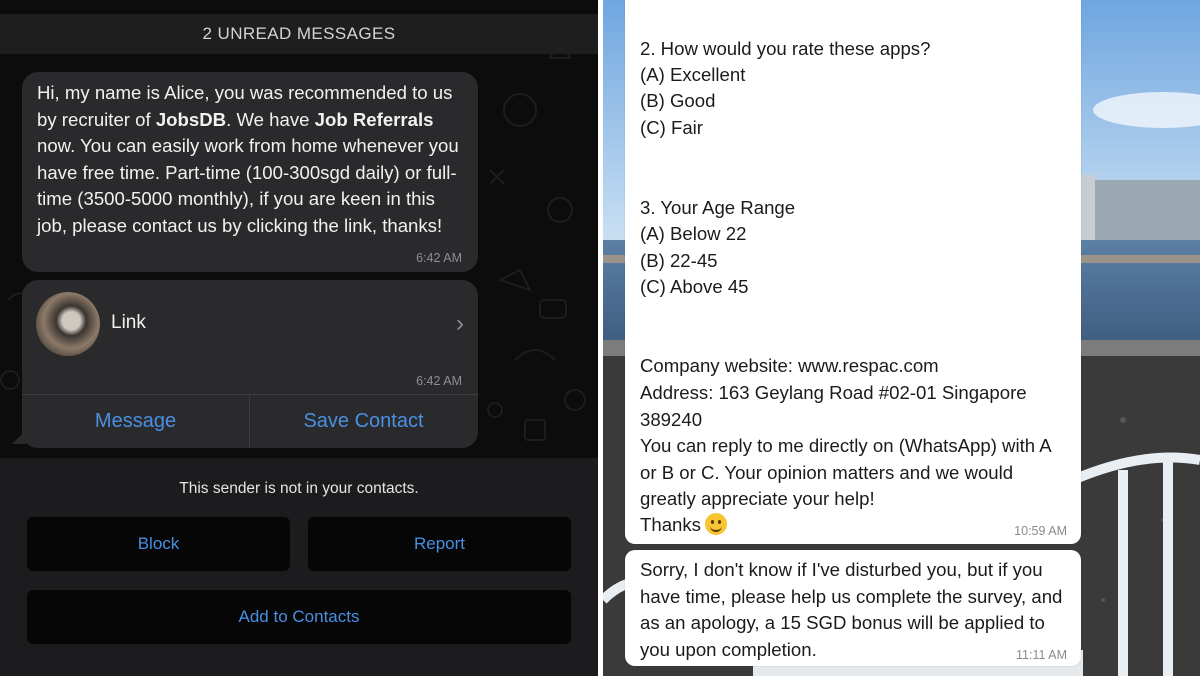 This screenshot has height=676, width=1200. What do you see at coordinates (299, 617) in the screenshot?
I see `add-to-contacts-button: Add to Contacts` at bounding box center [299, 617].